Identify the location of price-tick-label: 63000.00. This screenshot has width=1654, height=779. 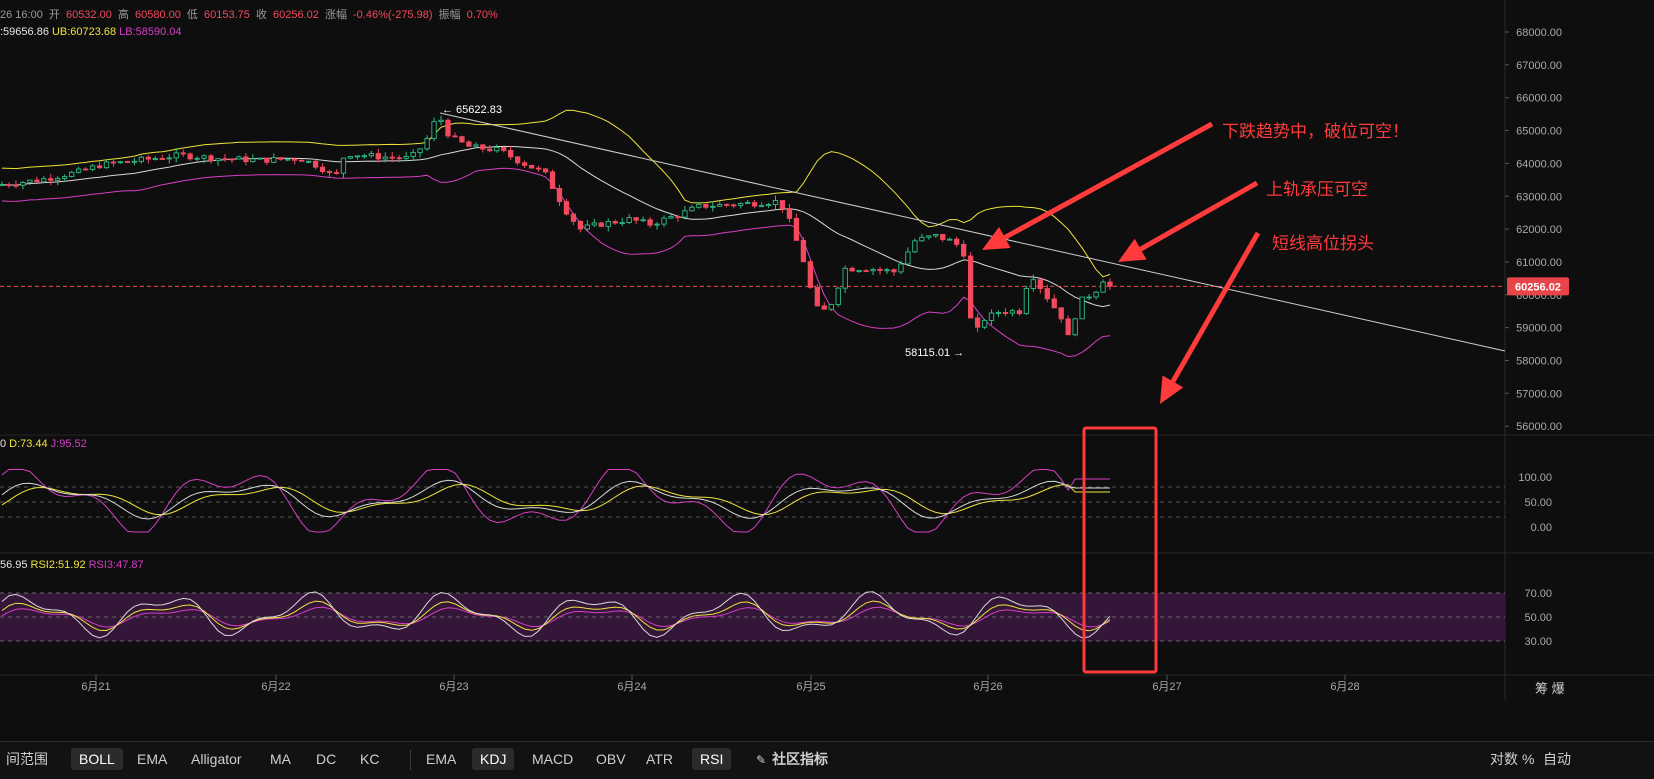
(1539, 197).